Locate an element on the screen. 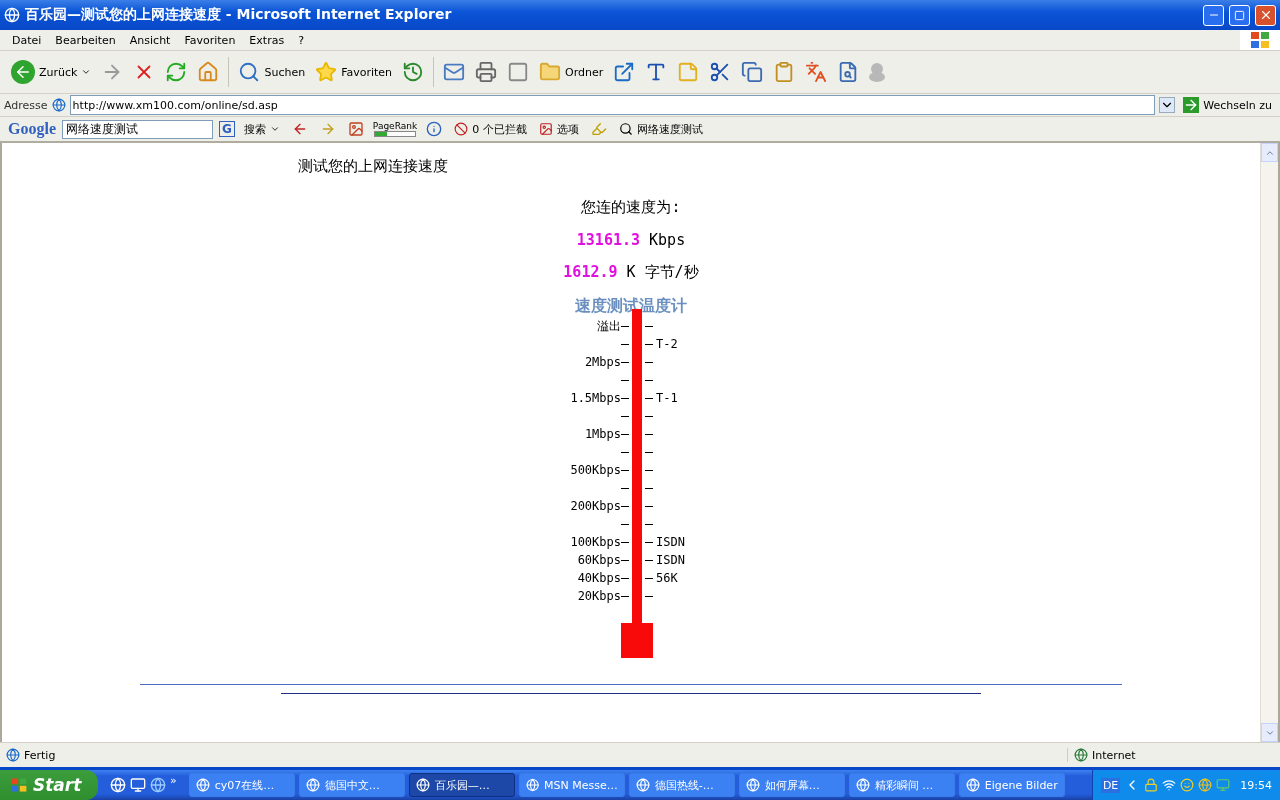 The height and width of the screenshot is (800, 1280). scale-label: 500Kbps is located at coordinates (595, 470).